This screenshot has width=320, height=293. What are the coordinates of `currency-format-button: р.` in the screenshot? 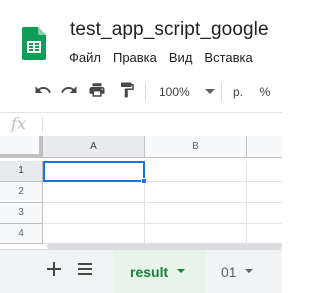 It's located at (238, 92).